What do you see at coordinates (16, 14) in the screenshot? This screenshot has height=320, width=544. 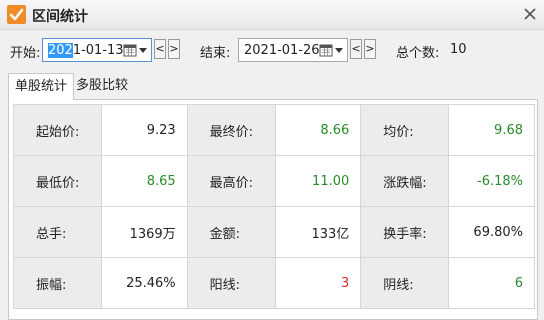 I see `checkmark-icon` at bounding box center [16, 14].